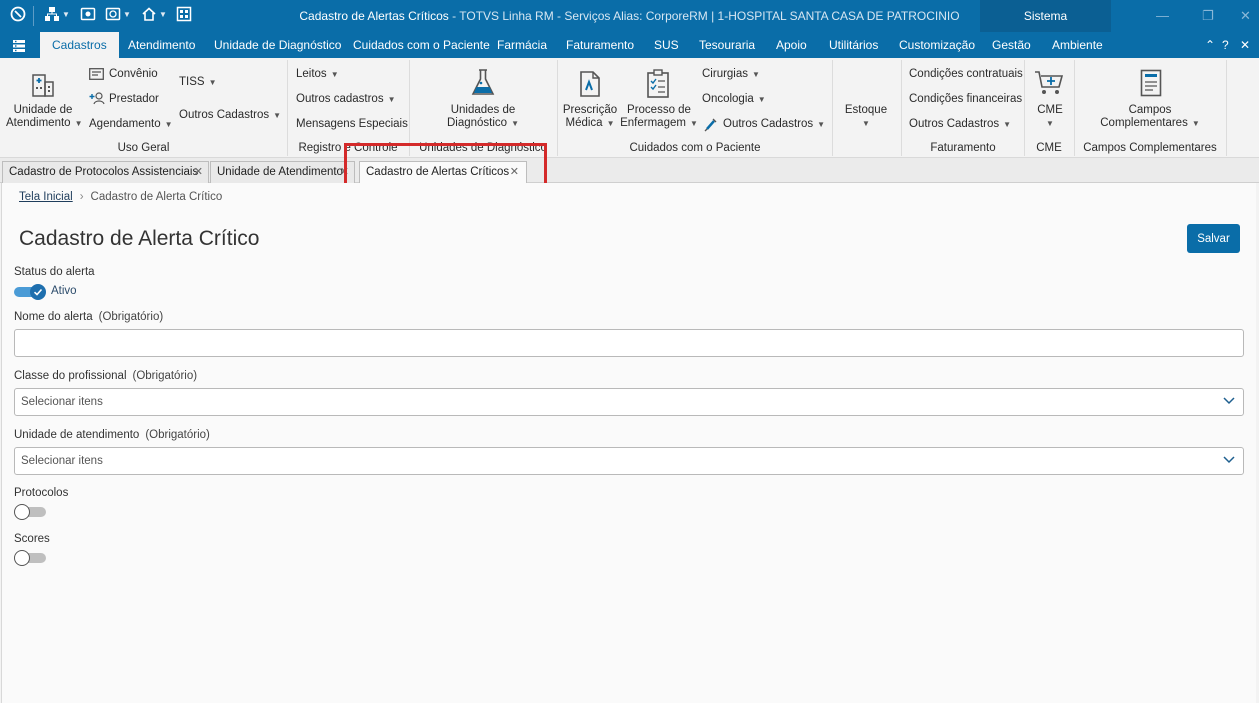  What do you see at coordinates (1045, 16) in the screenshot?
I see `sistema-tab: Sistema` at bounding box center [1045, 16].